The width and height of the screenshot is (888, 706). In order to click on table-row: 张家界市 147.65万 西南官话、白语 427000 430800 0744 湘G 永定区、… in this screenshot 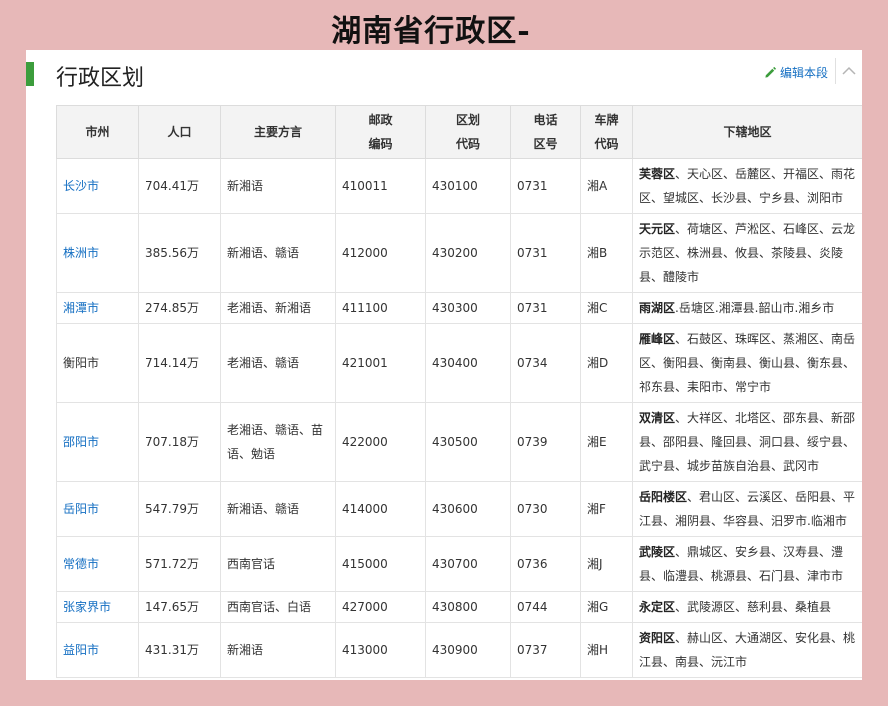, I will do `click(459, 607)`.